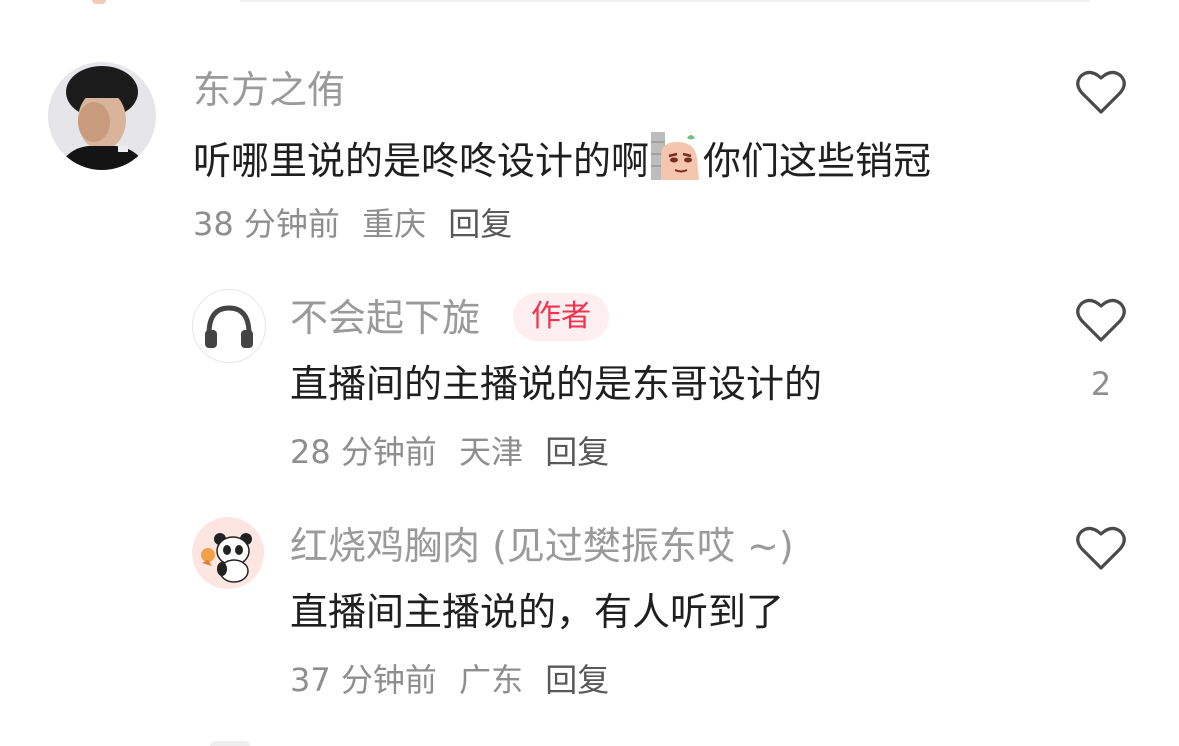  Describe the element at coordinates (269, 90) in the screenshot. I see `username: 东方之侑` at that location.